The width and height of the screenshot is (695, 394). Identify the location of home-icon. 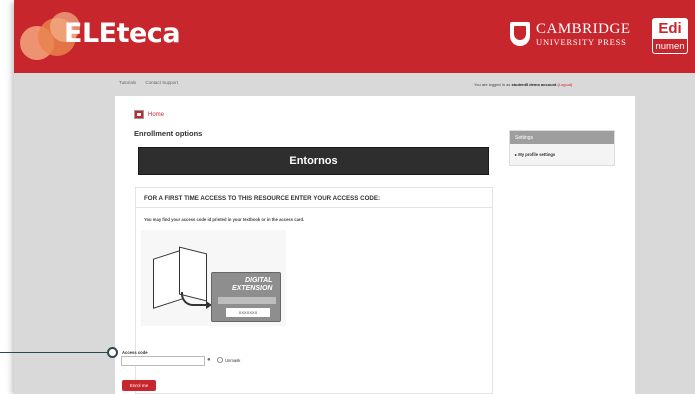
(139, 114).